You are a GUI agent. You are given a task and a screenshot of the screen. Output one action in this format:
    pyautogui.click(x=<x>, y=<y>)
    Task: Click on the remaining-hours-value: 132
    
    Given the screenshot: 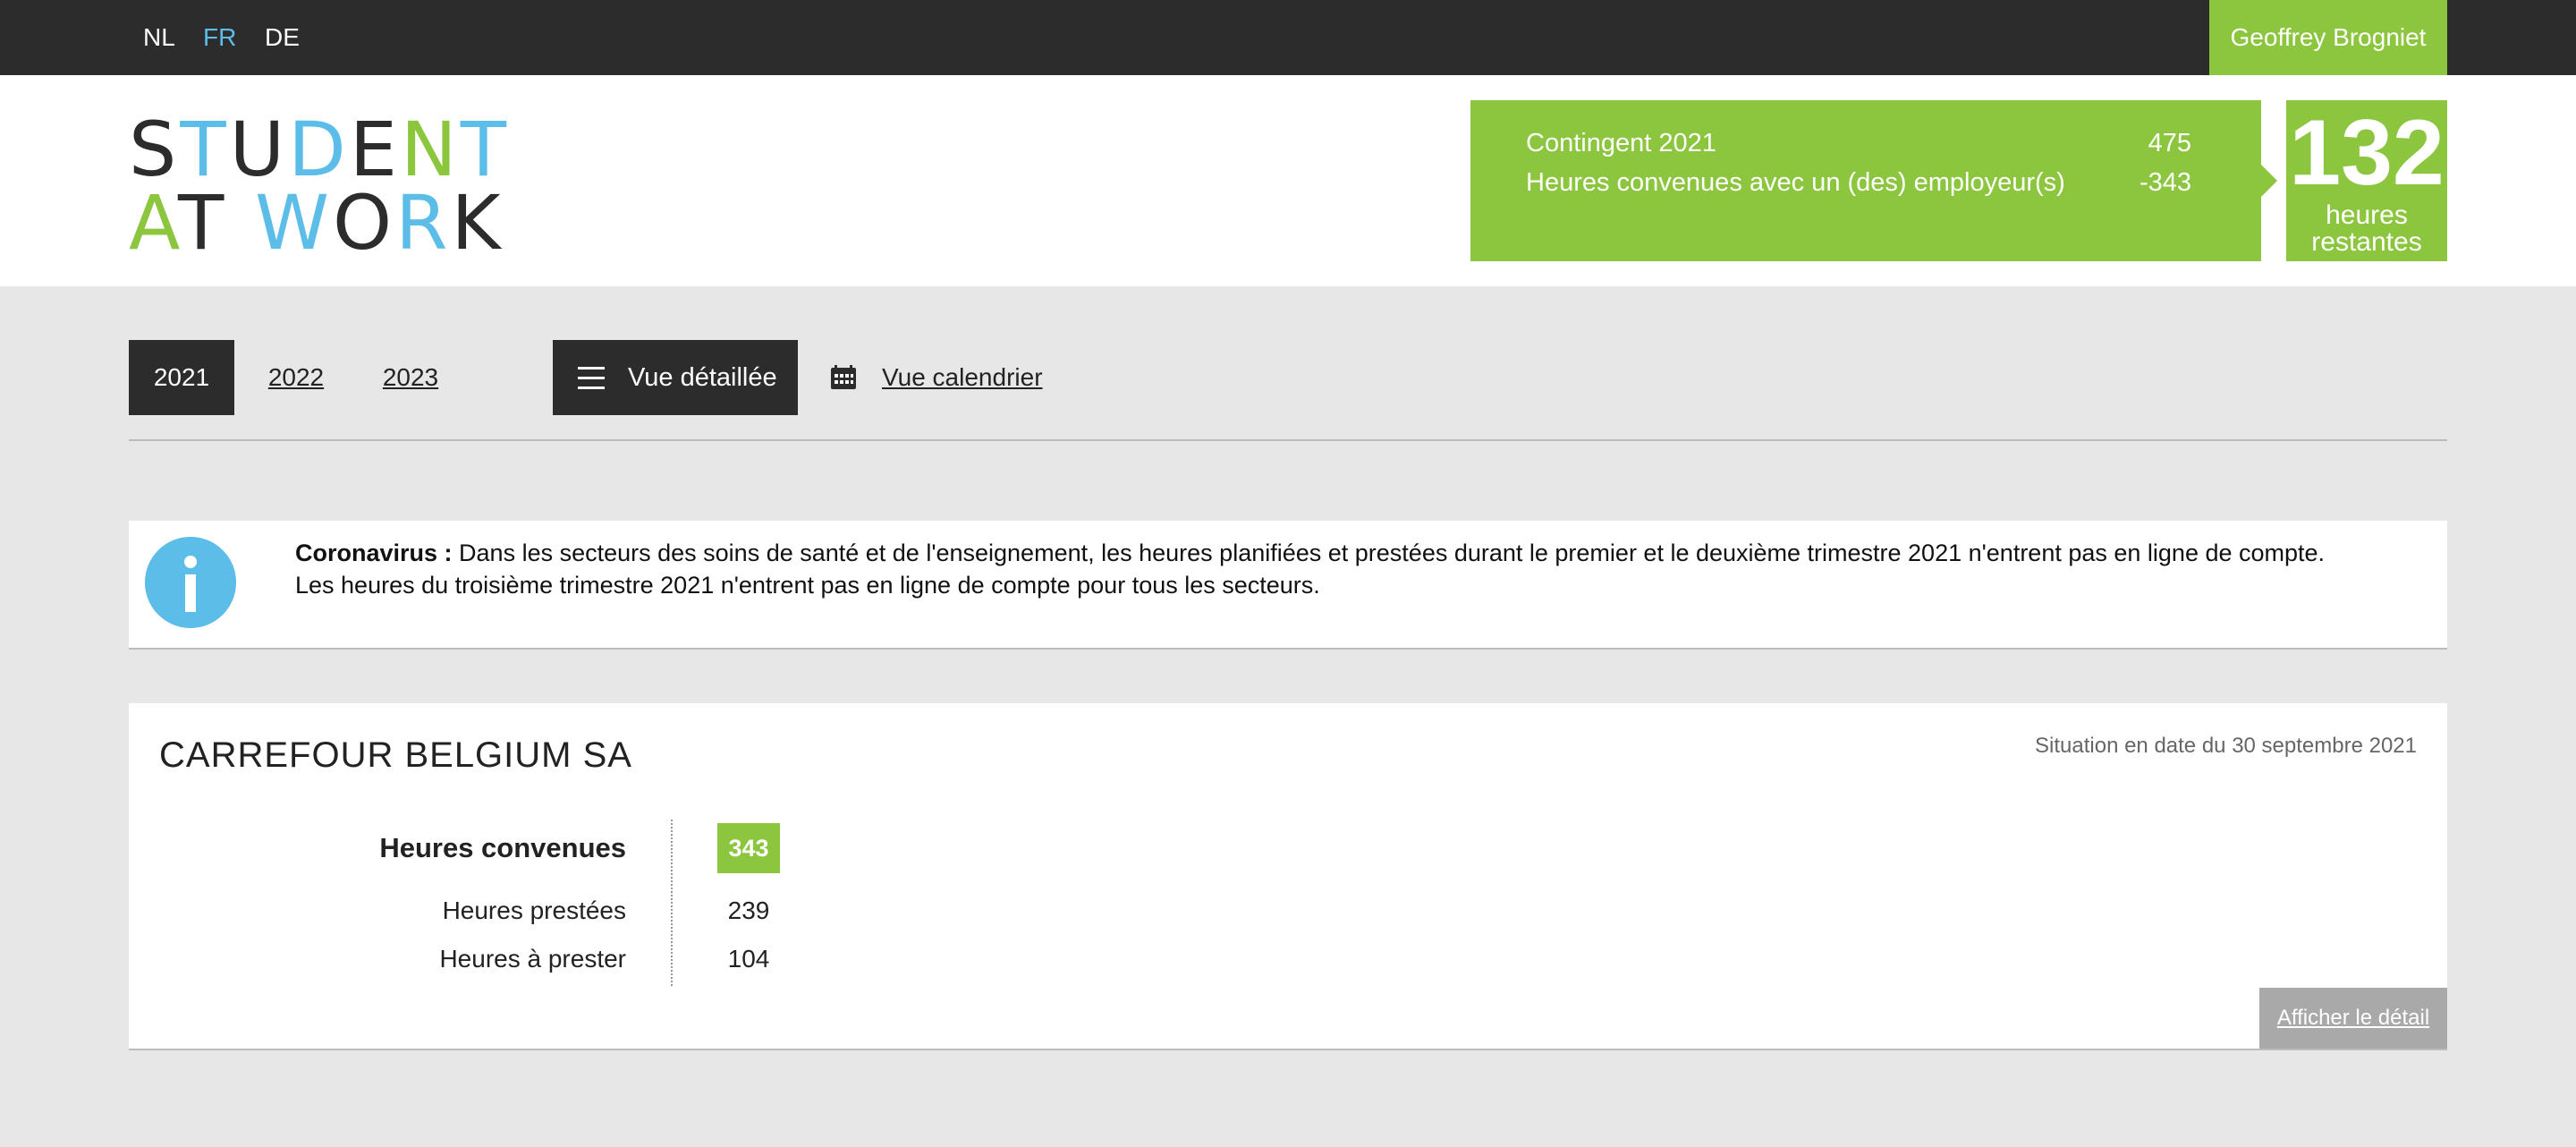 What is the action you would take?
    pyautogui.click(x=2367, y=153)
    